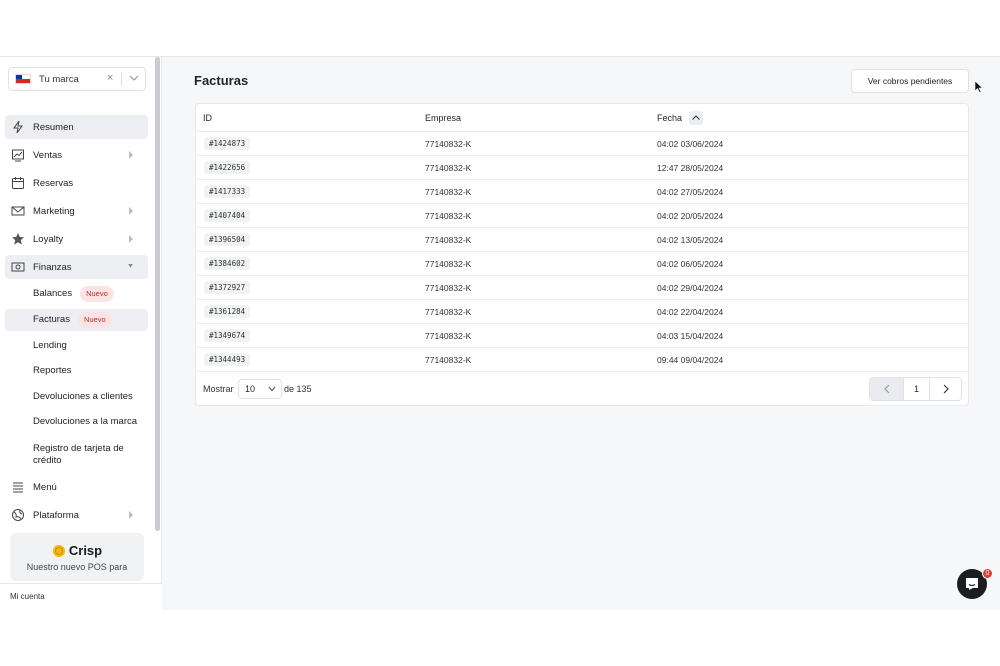 This screenshot has height=666, width=1000. Describe the element at coordinates (70, 455) in the screenshot. I see `sub-item-registro-tarjeta: Registro de tarjeta de crédito` at that location.